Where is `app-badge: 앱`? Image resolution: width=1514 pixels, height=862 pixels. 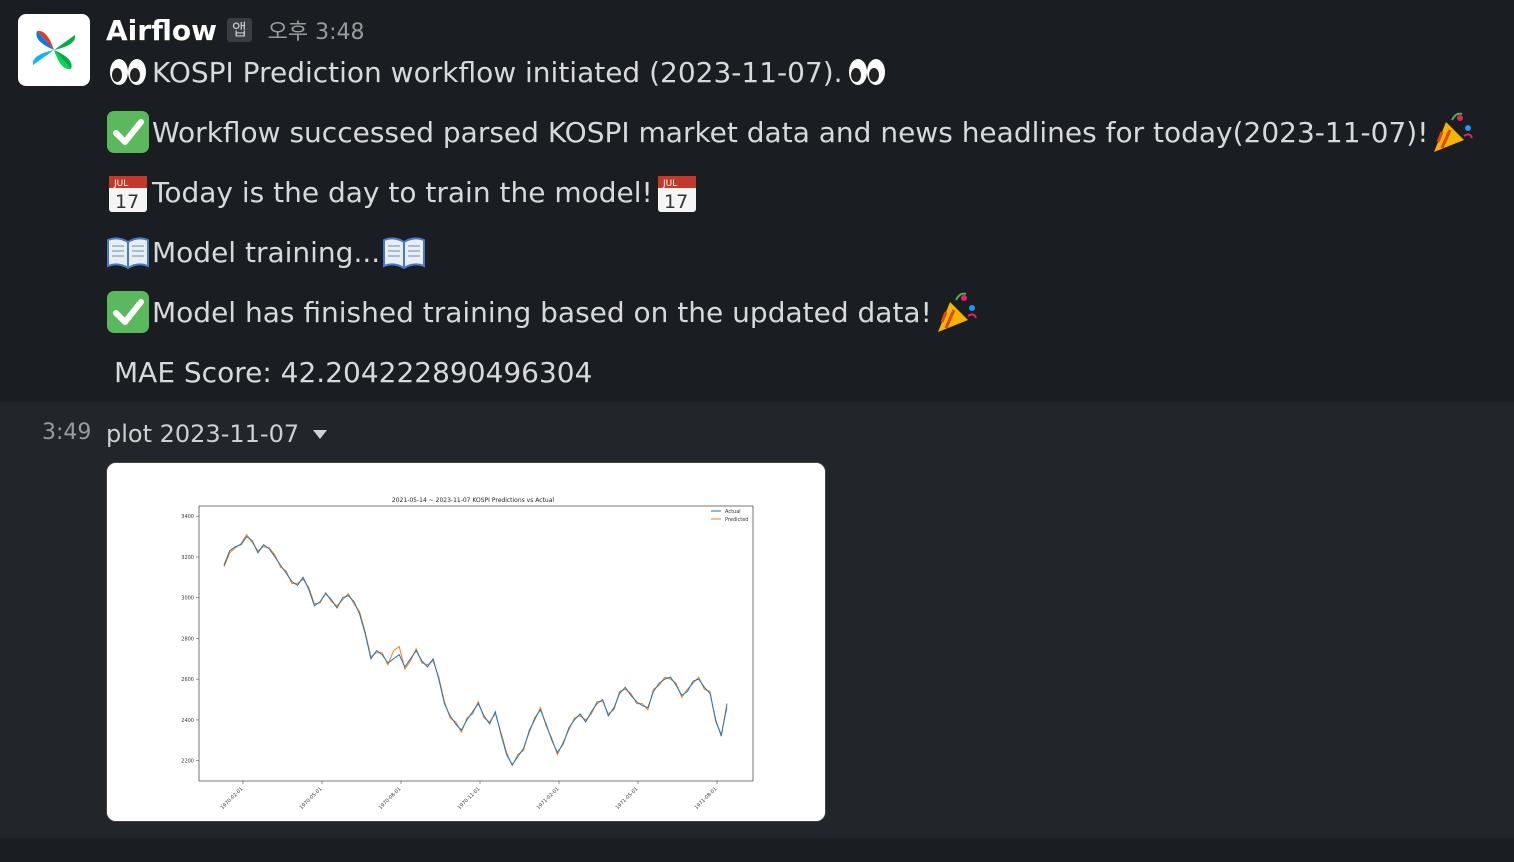
app-badge: 앱 is located at coordinates (239, 30).